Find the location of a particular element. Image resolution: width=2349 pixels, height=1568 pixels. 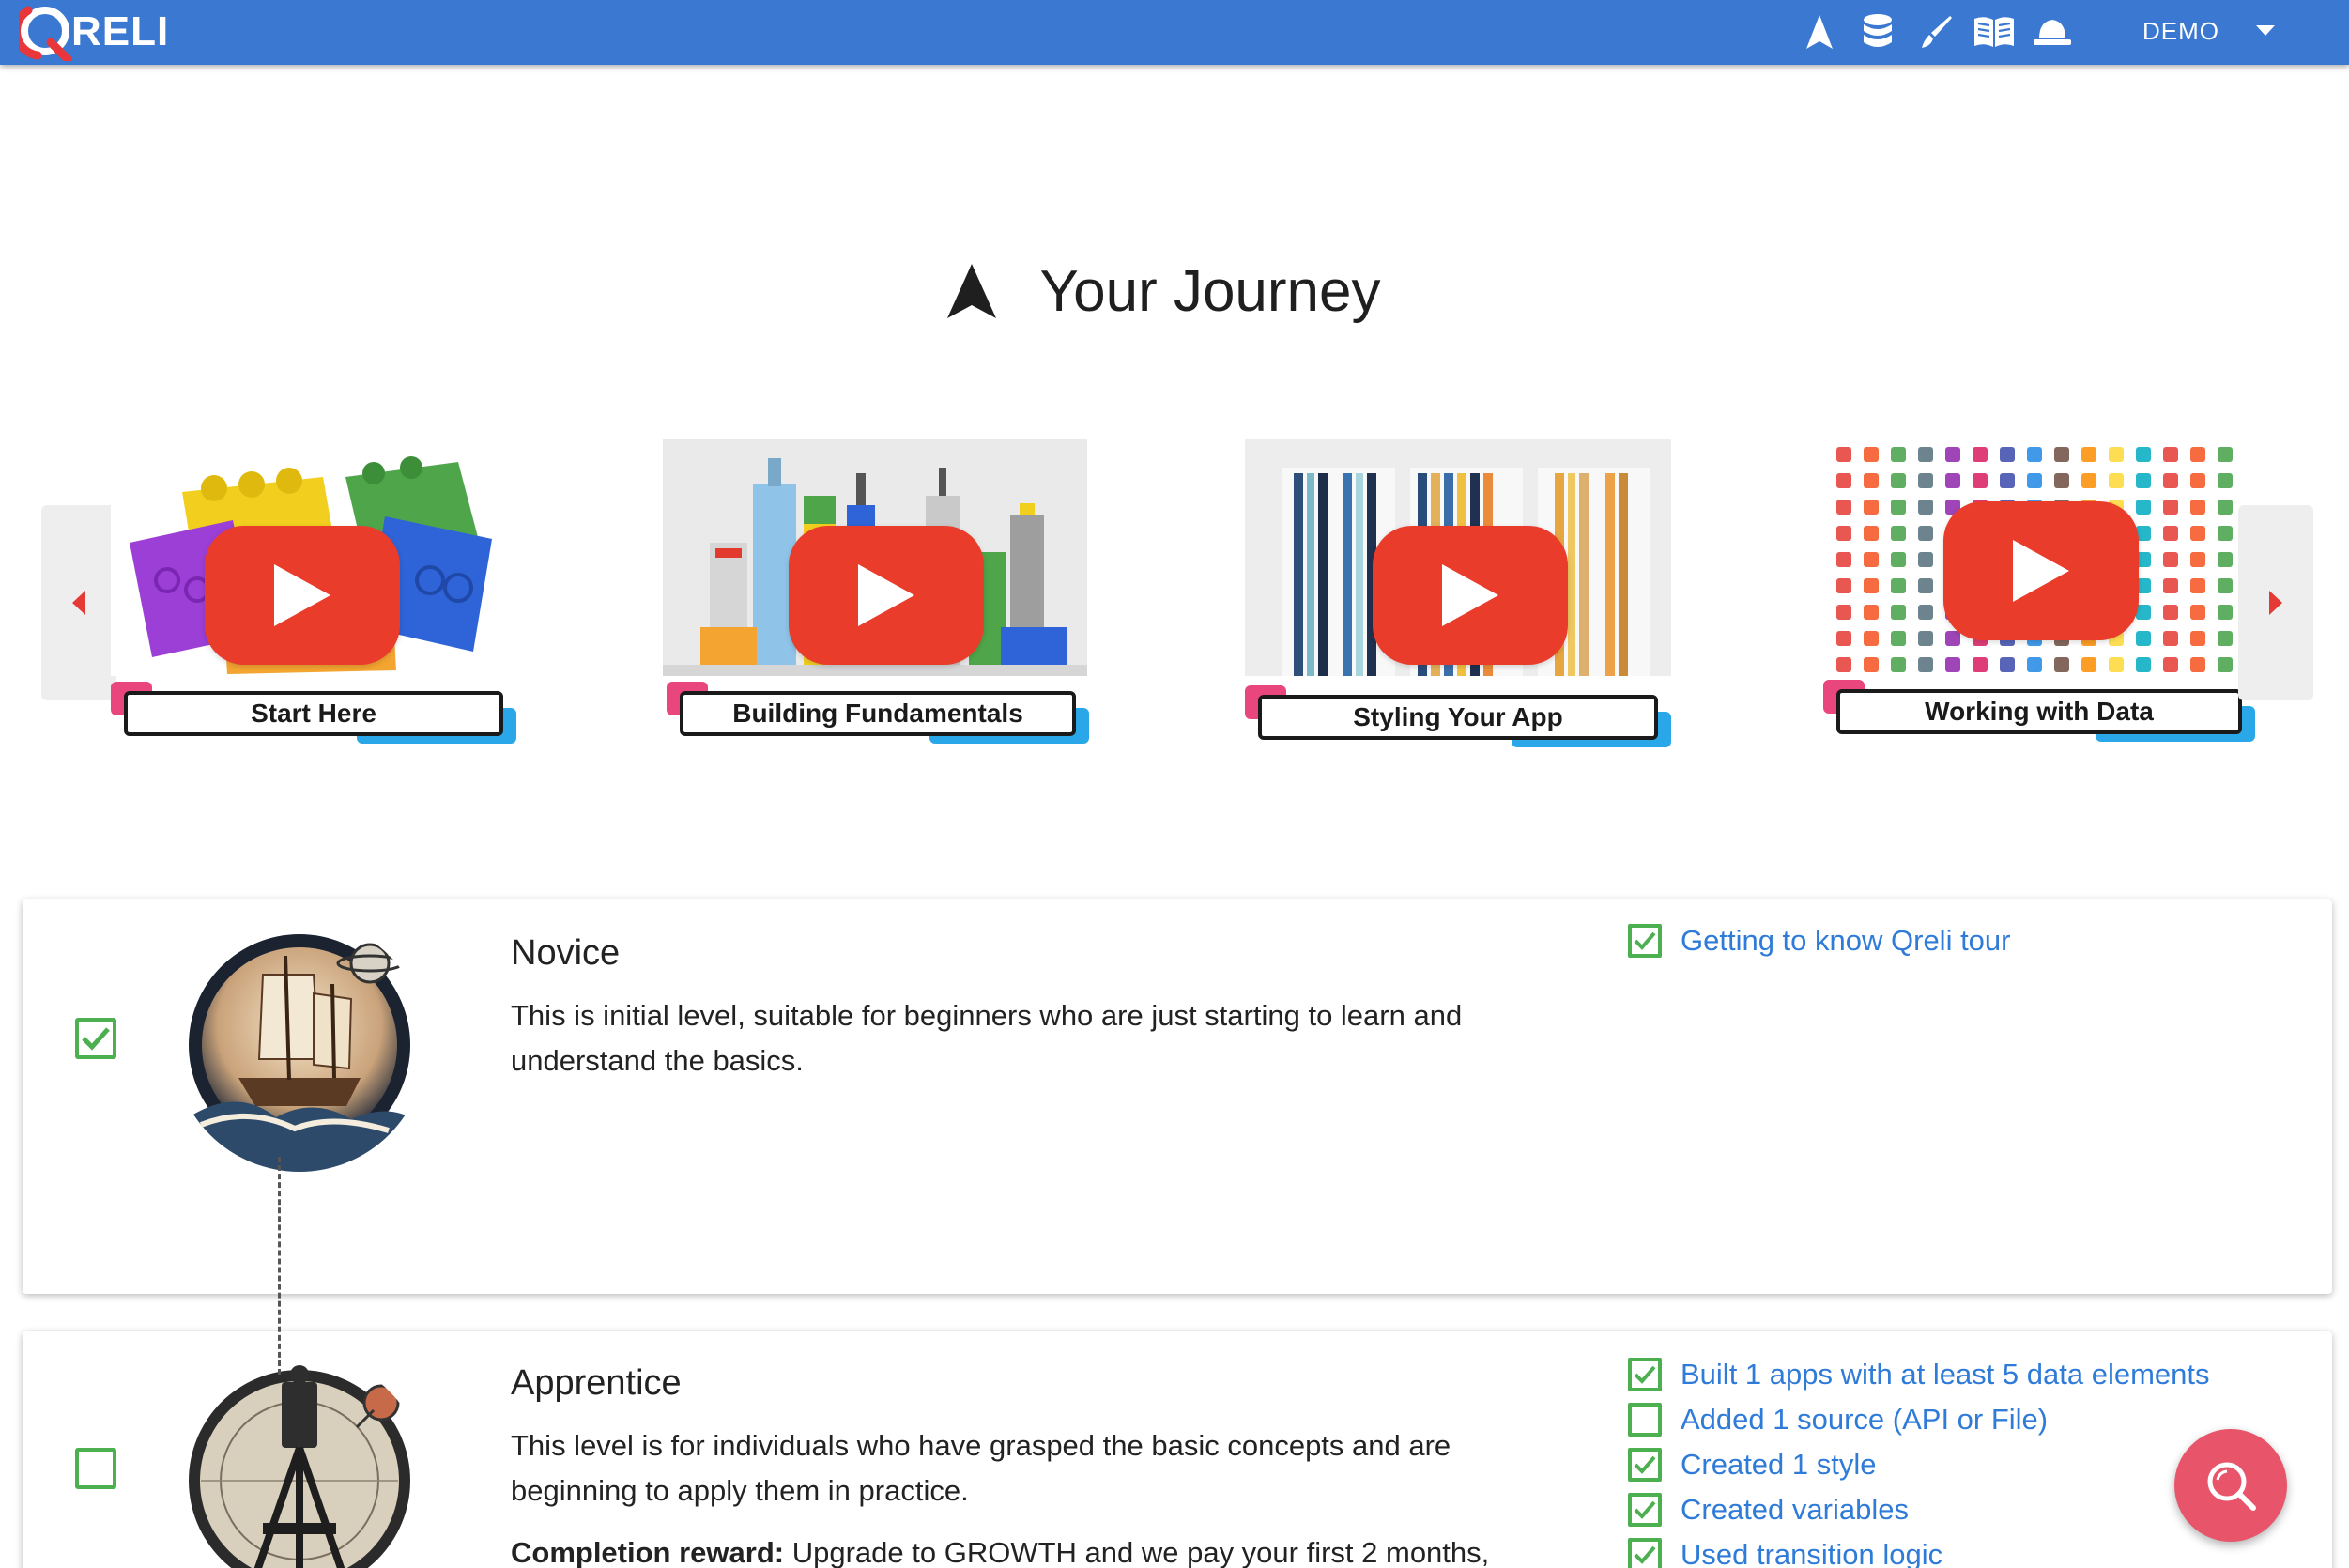

video-card-start-here: Start Here is located at coordinates (314, 597).